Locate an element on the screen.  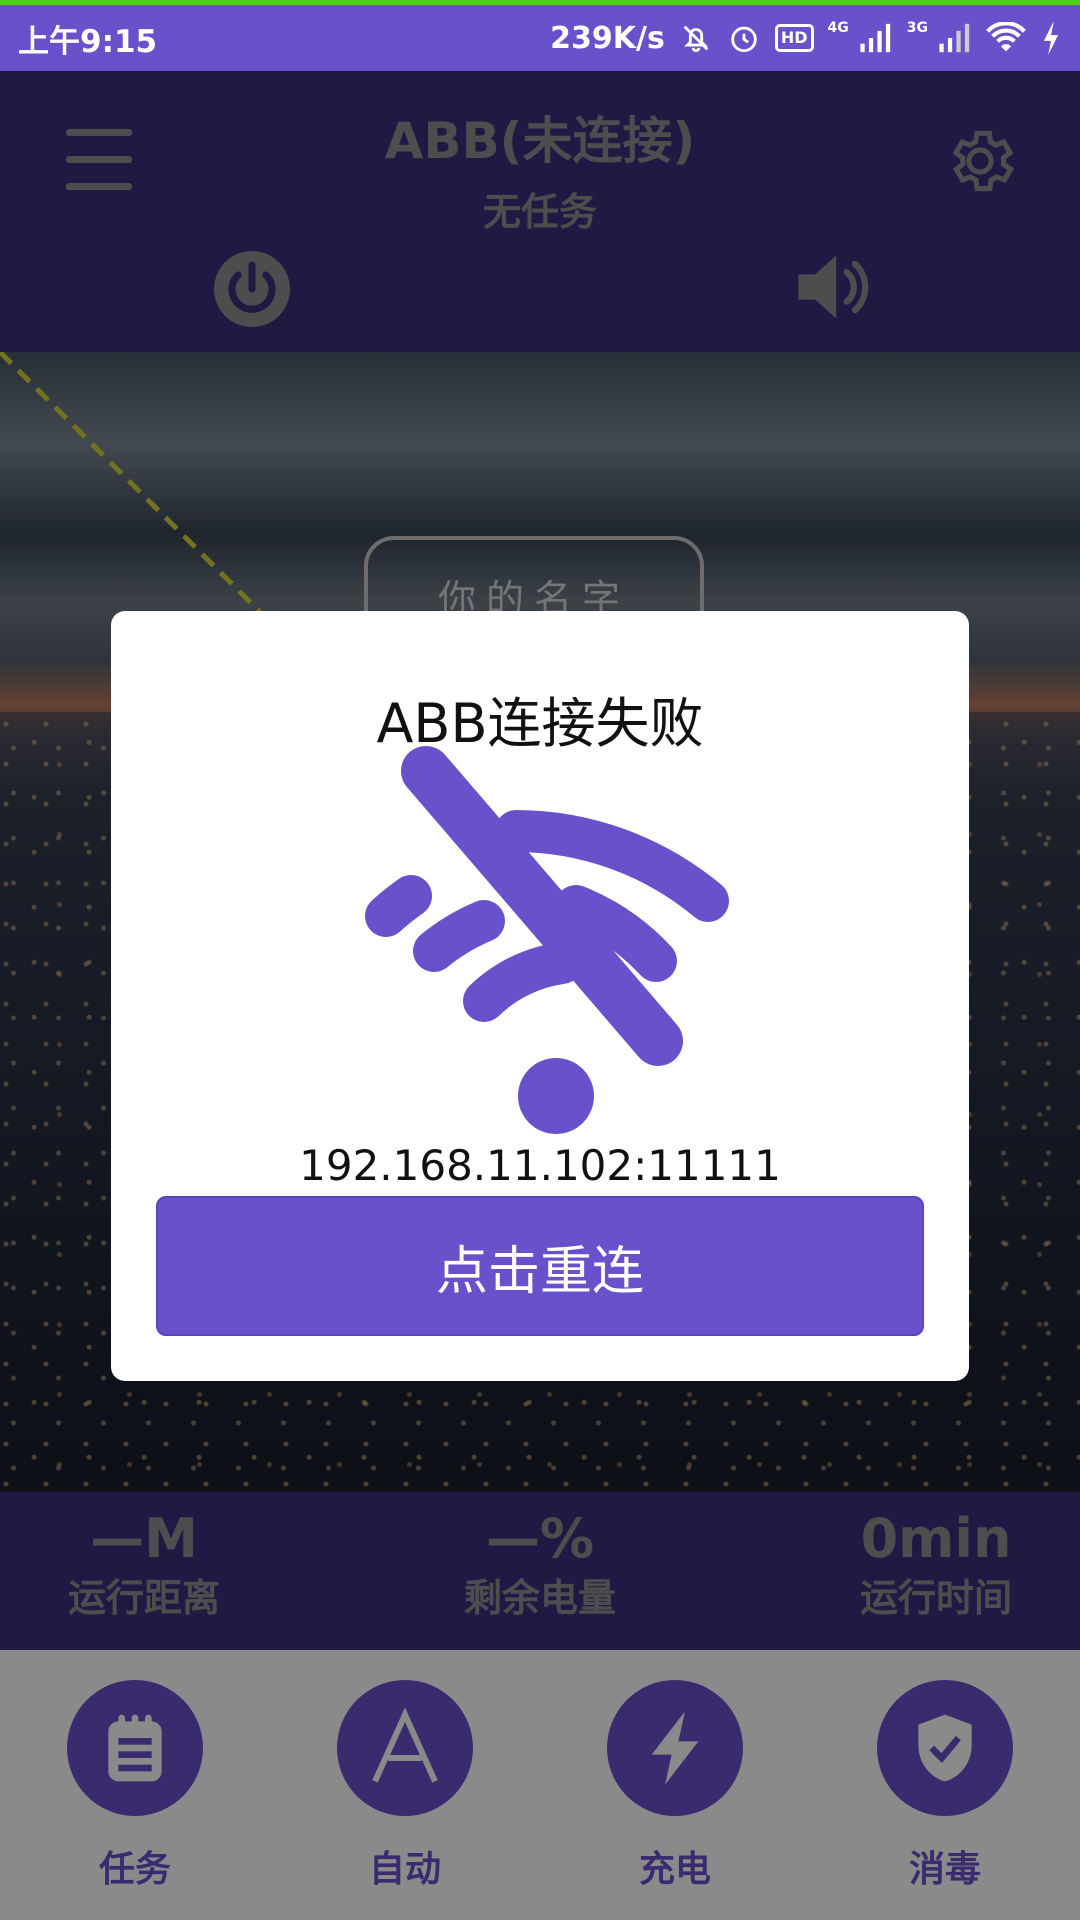
wifi-icon is located at coordinates (1006, 38).